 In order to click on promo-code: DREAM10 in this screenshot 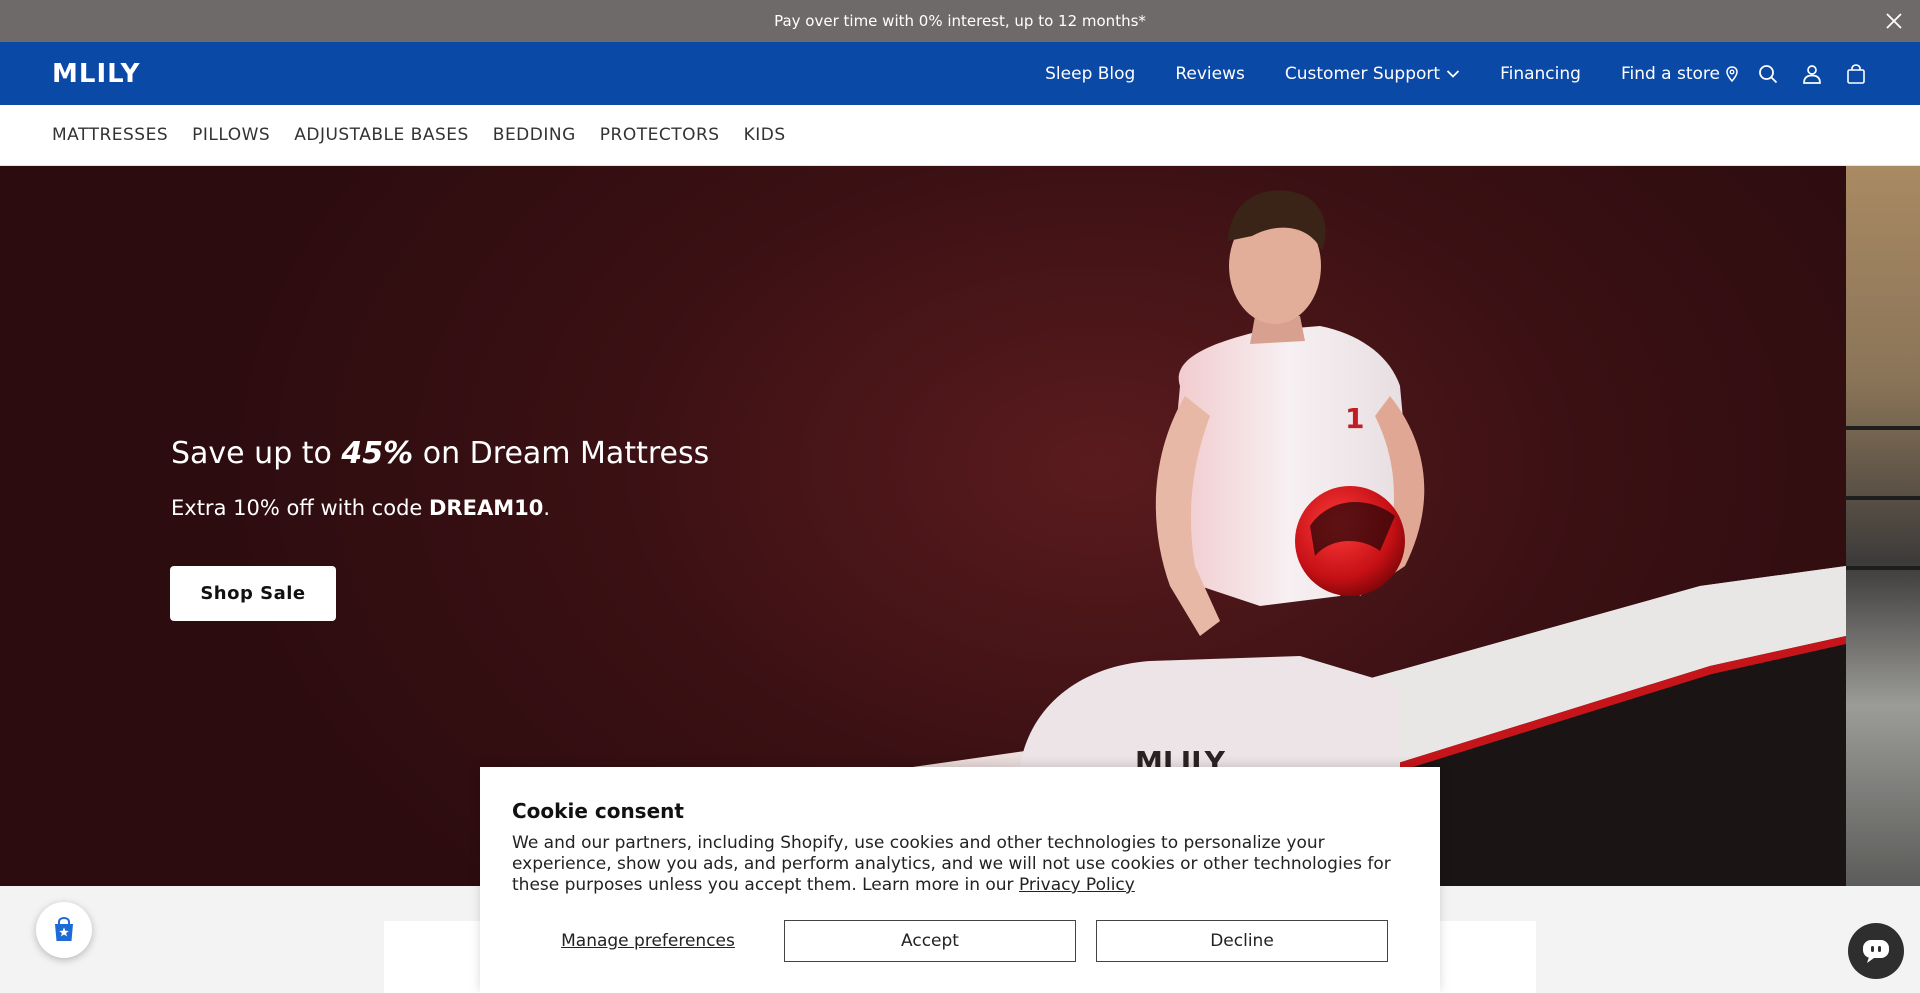, I will do `click(486, 508)`.